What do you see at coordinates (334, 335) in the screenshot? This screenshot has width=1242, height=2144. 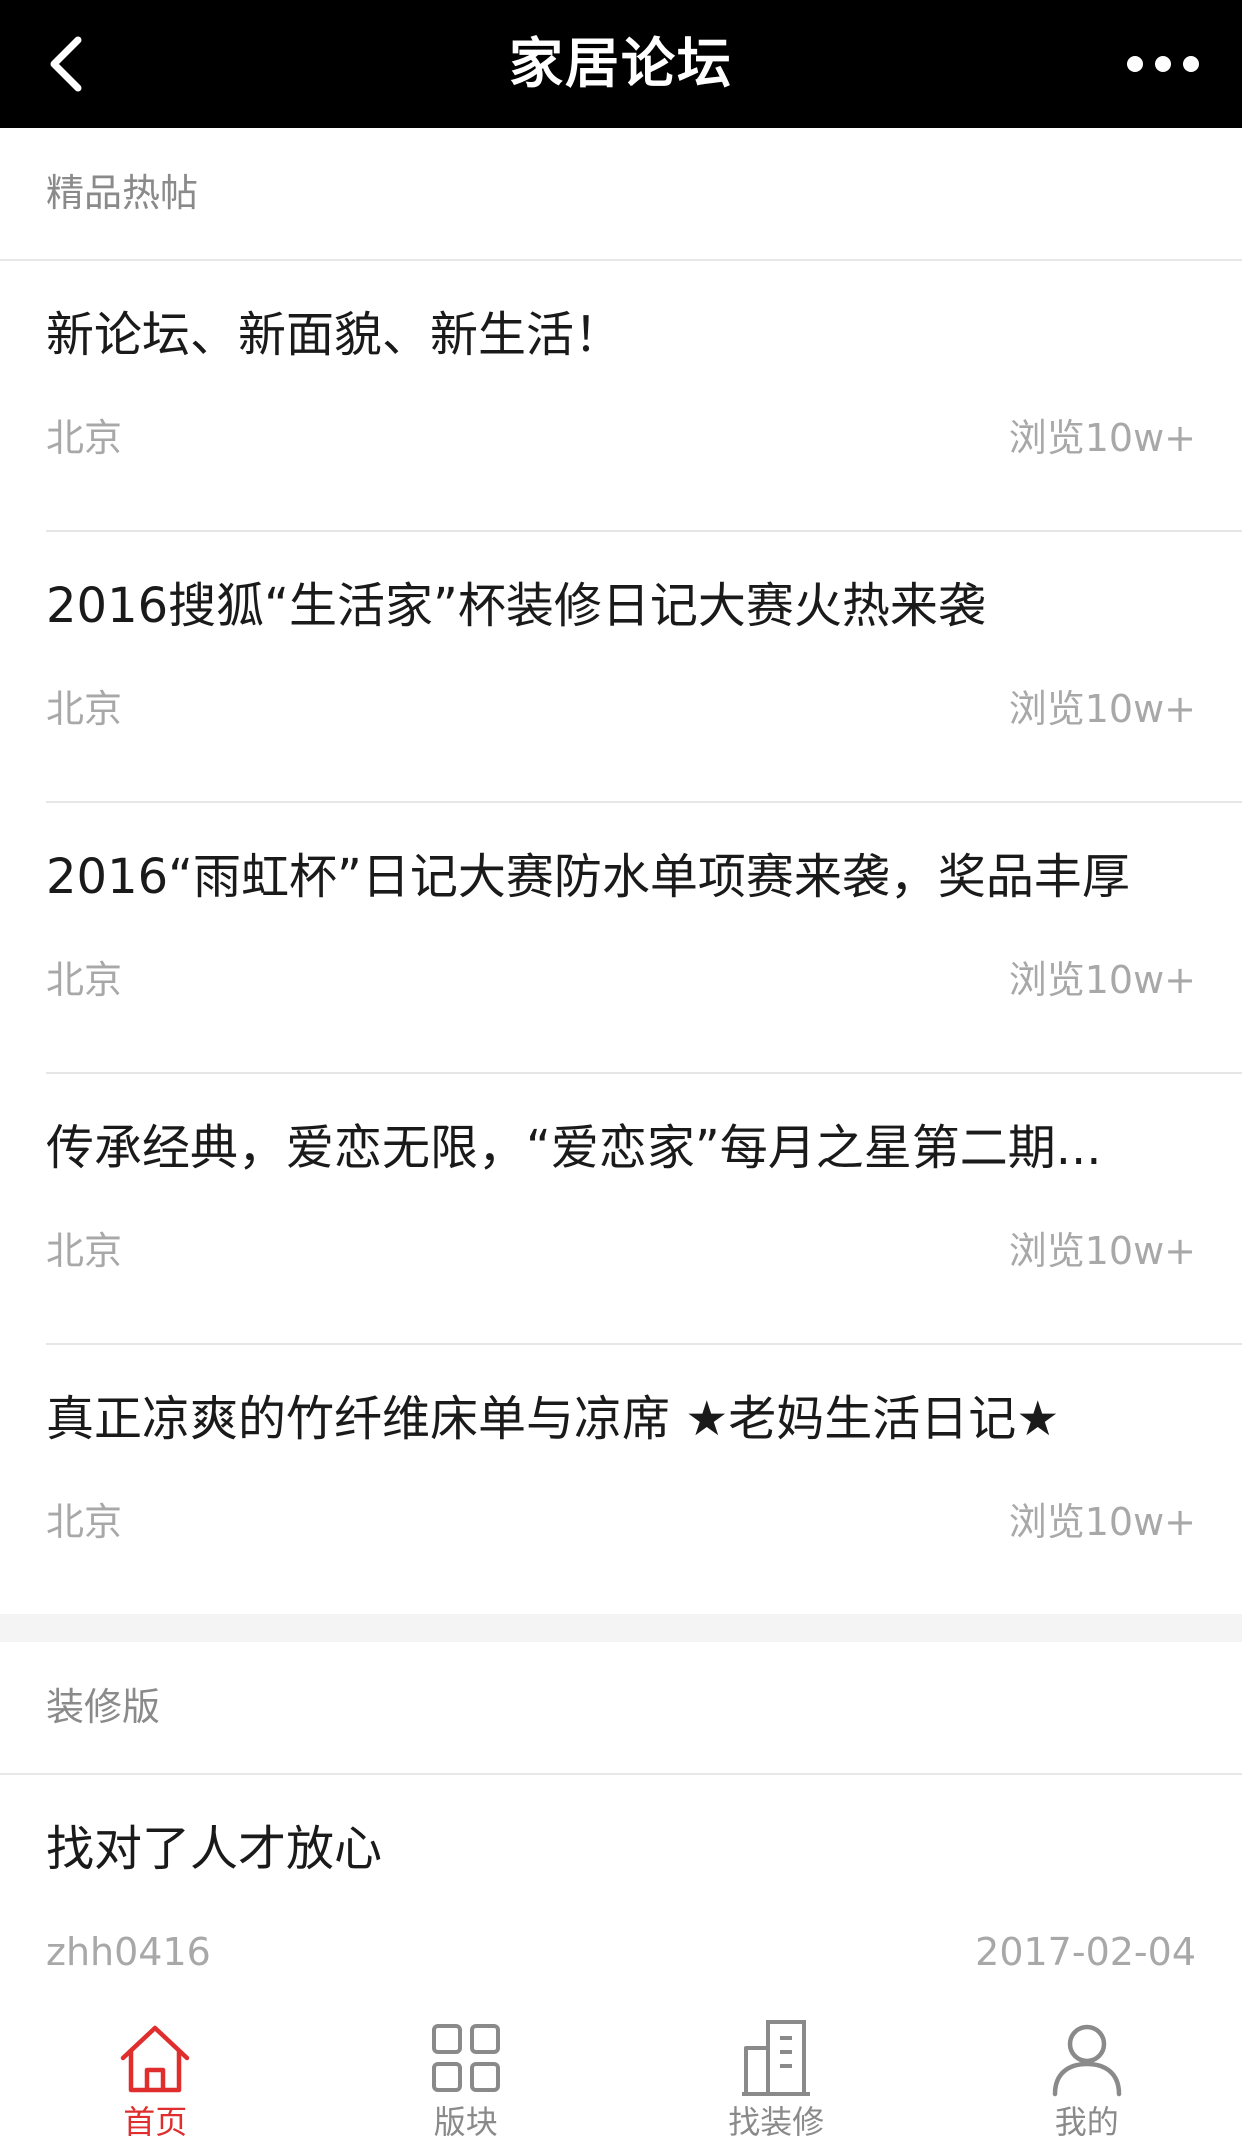 I see `post-title: 新论坛、新面貌、新生活！` at bounding box center [334, 335].